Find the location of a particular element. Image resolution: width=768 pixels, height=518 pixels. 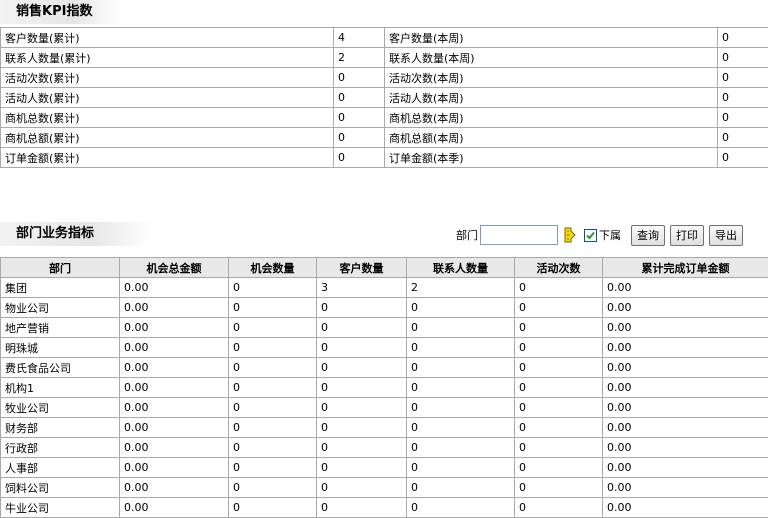

kpi-label-period: 商机总数(本周) is located at coordinates (551, 117).